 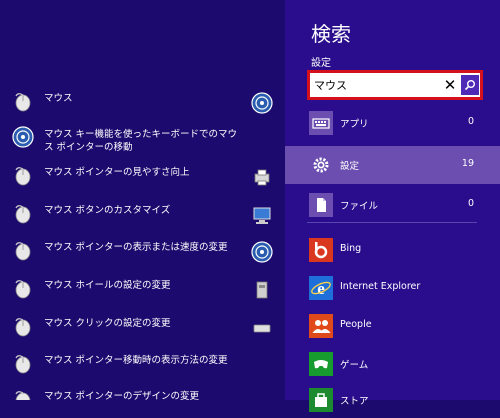 What do you see at coordinates (392, 326) in the screenshot?
I see `app-people: People` at bounding box center [392, 326].